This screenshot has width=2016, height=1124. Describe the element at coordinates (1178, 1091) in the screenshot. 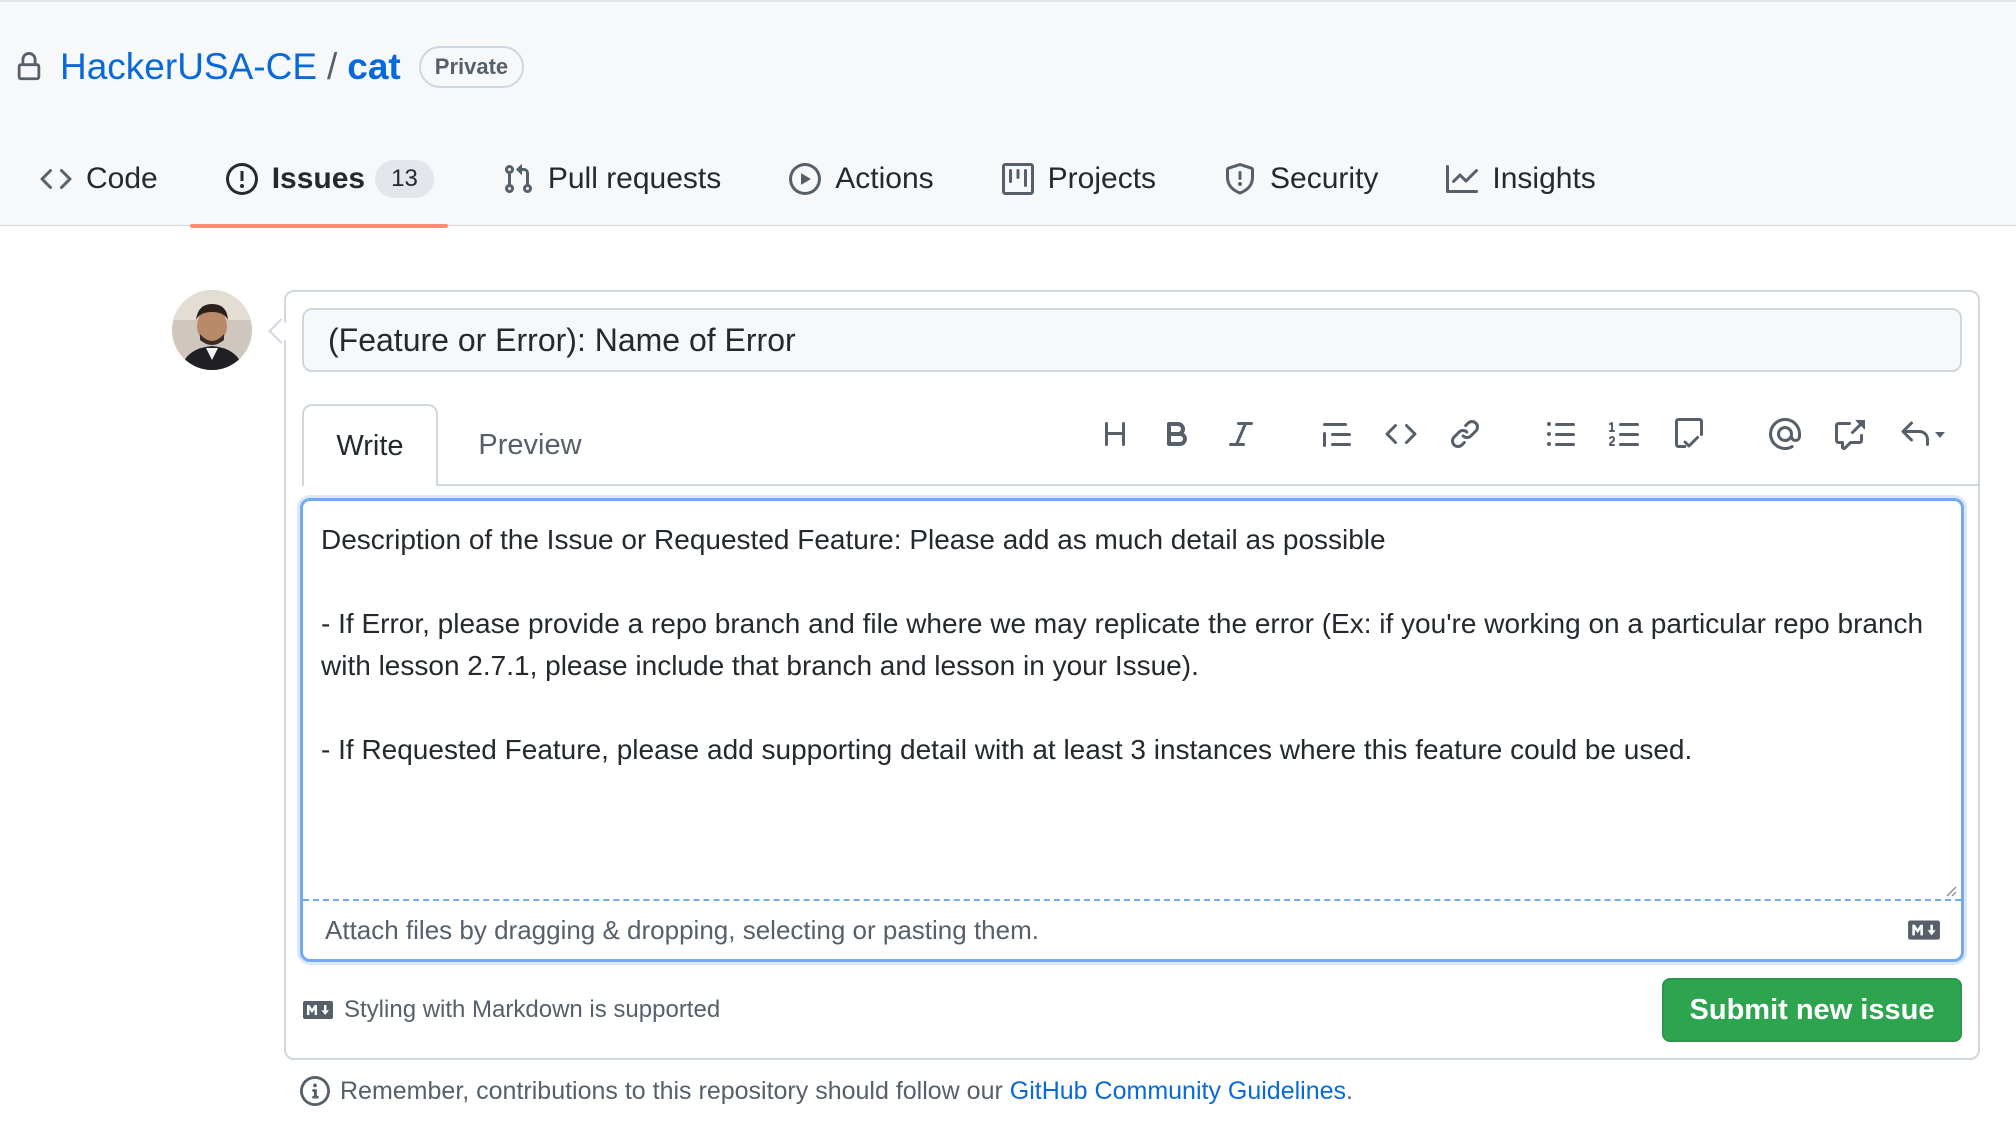

I see `community-guidelines-link: GitHub Community Guidelines` at that location.